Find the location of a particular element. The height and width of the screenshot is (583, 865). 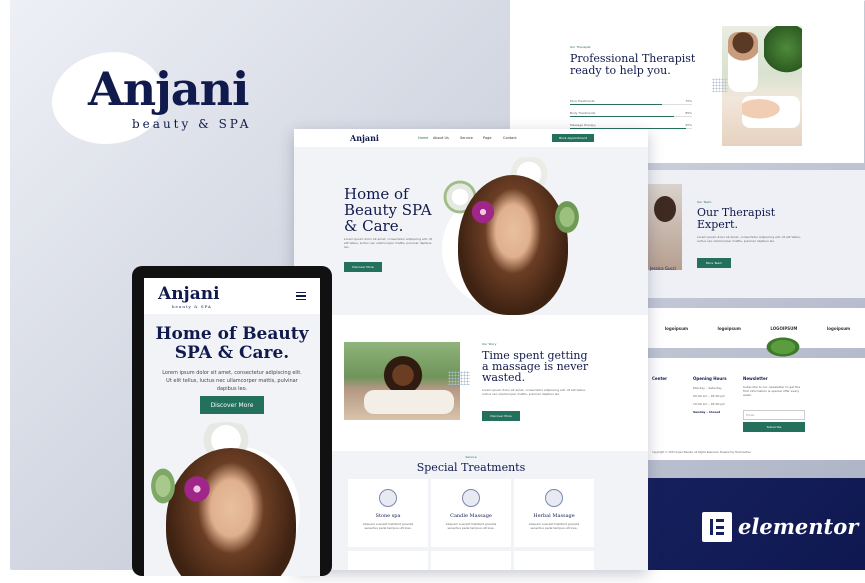

herbal-icon is located at coordinates (554, 498).